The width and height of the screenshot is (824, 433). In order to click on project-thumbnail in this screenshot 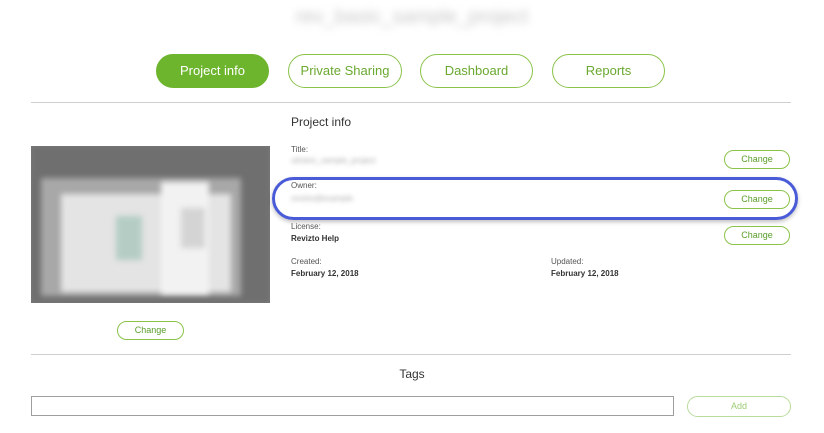, I will do `click(150, 224)`.